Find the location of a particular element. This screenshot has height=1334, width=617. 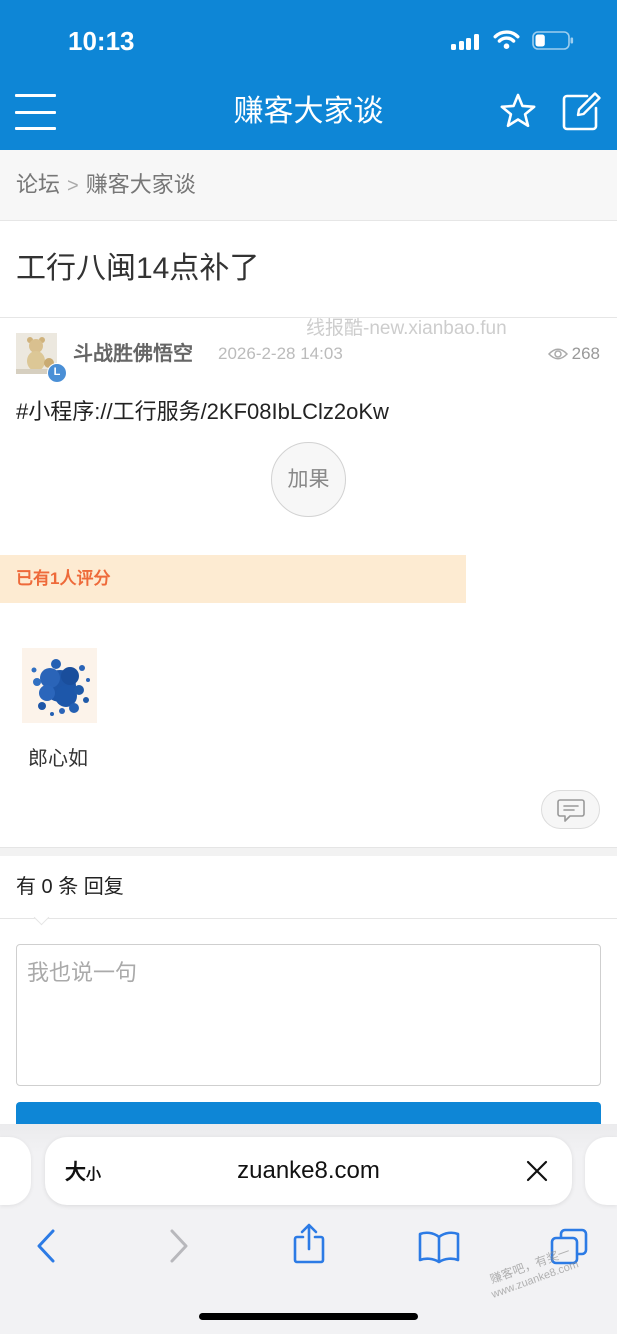

section-divider is located at coordinates (308, 851).